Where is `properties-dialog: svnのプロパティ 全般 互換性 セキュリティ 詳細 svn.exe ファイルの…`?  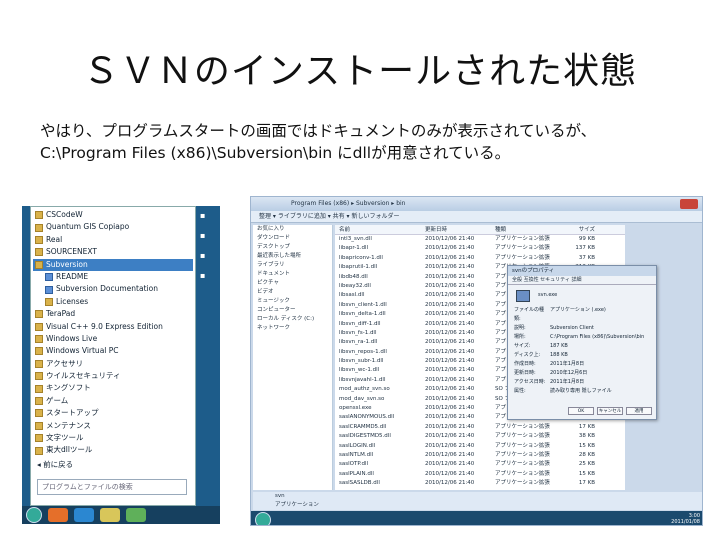
properties-dialog: svnのプロパティ 全般 互換性 セキュリティ 詳細 svn.exe ファイルの… is located at coordinates (582, 342).